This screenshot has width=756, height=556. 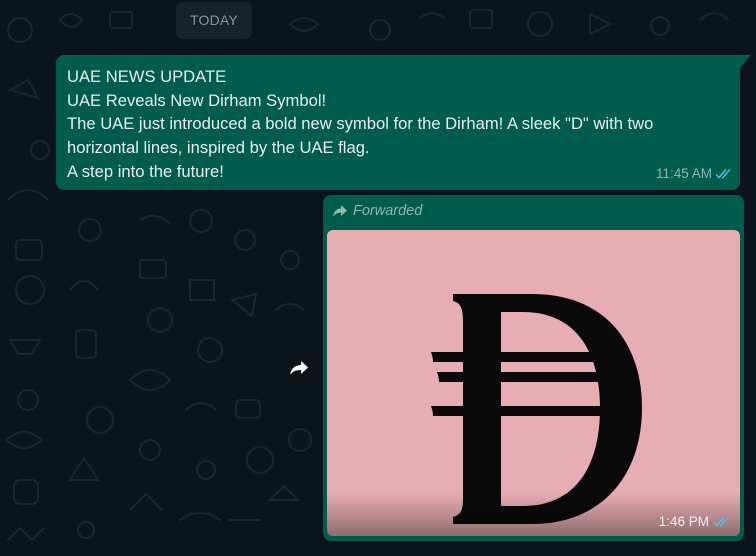 I want to click on forwarded-text: Forwarded, so click(x=388, y=211).